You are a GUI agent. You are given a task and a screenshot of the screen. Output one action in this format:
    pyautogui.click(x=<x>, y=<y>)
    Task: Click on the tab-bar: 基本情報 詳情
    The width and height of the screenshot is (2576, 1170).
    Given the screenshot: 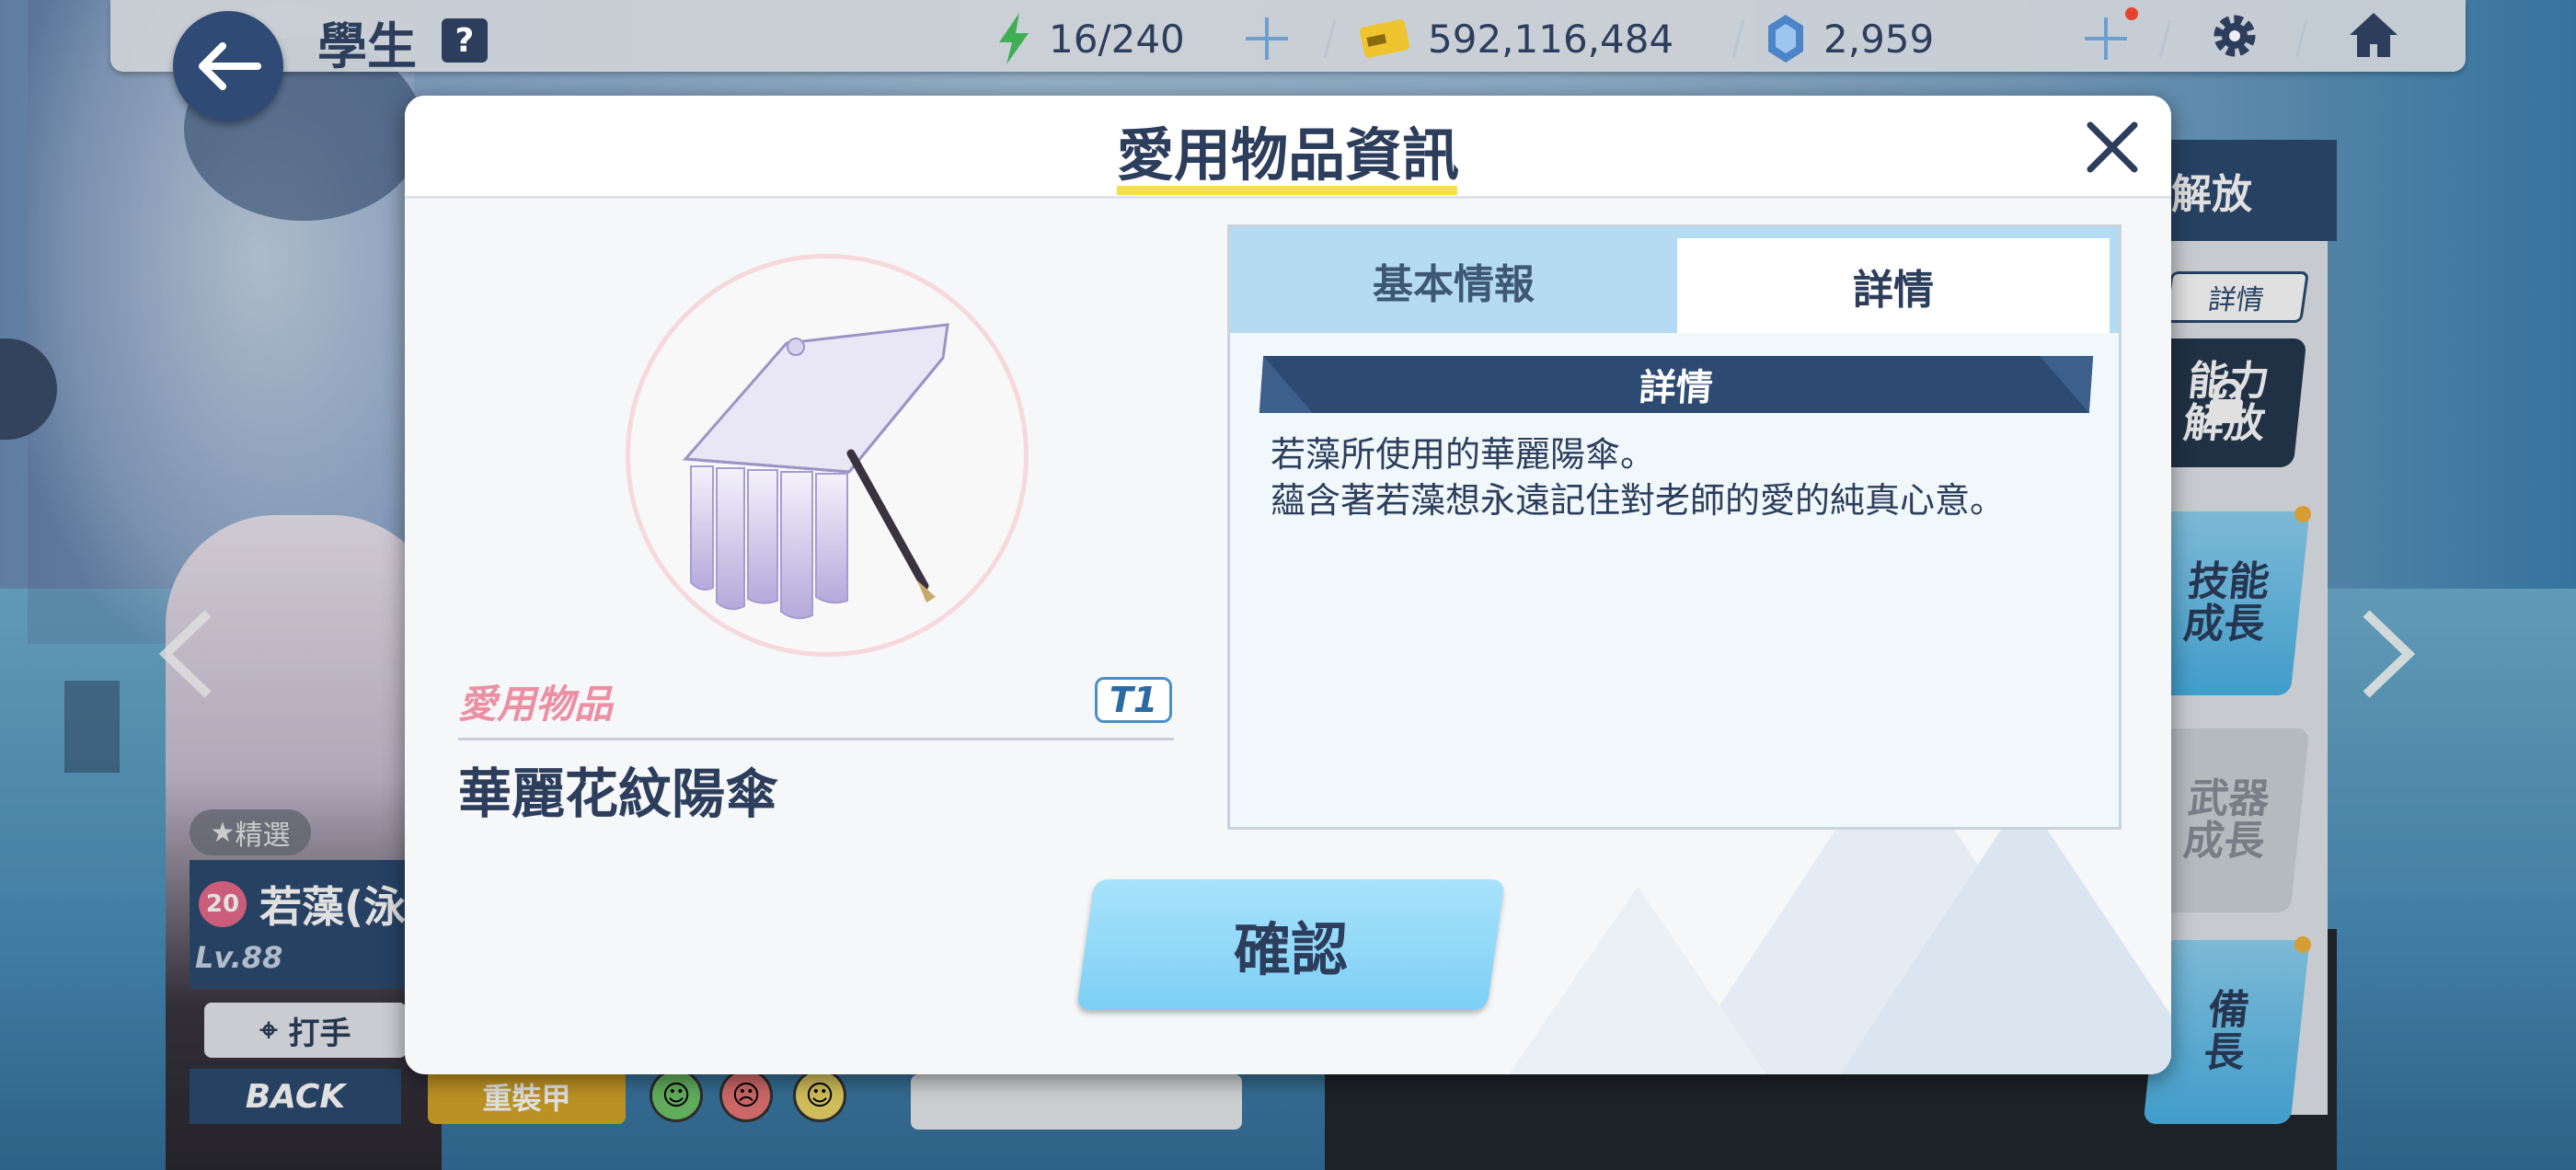 What is the action you would take?
    pyautogui.click(x=1674, y=280)
    